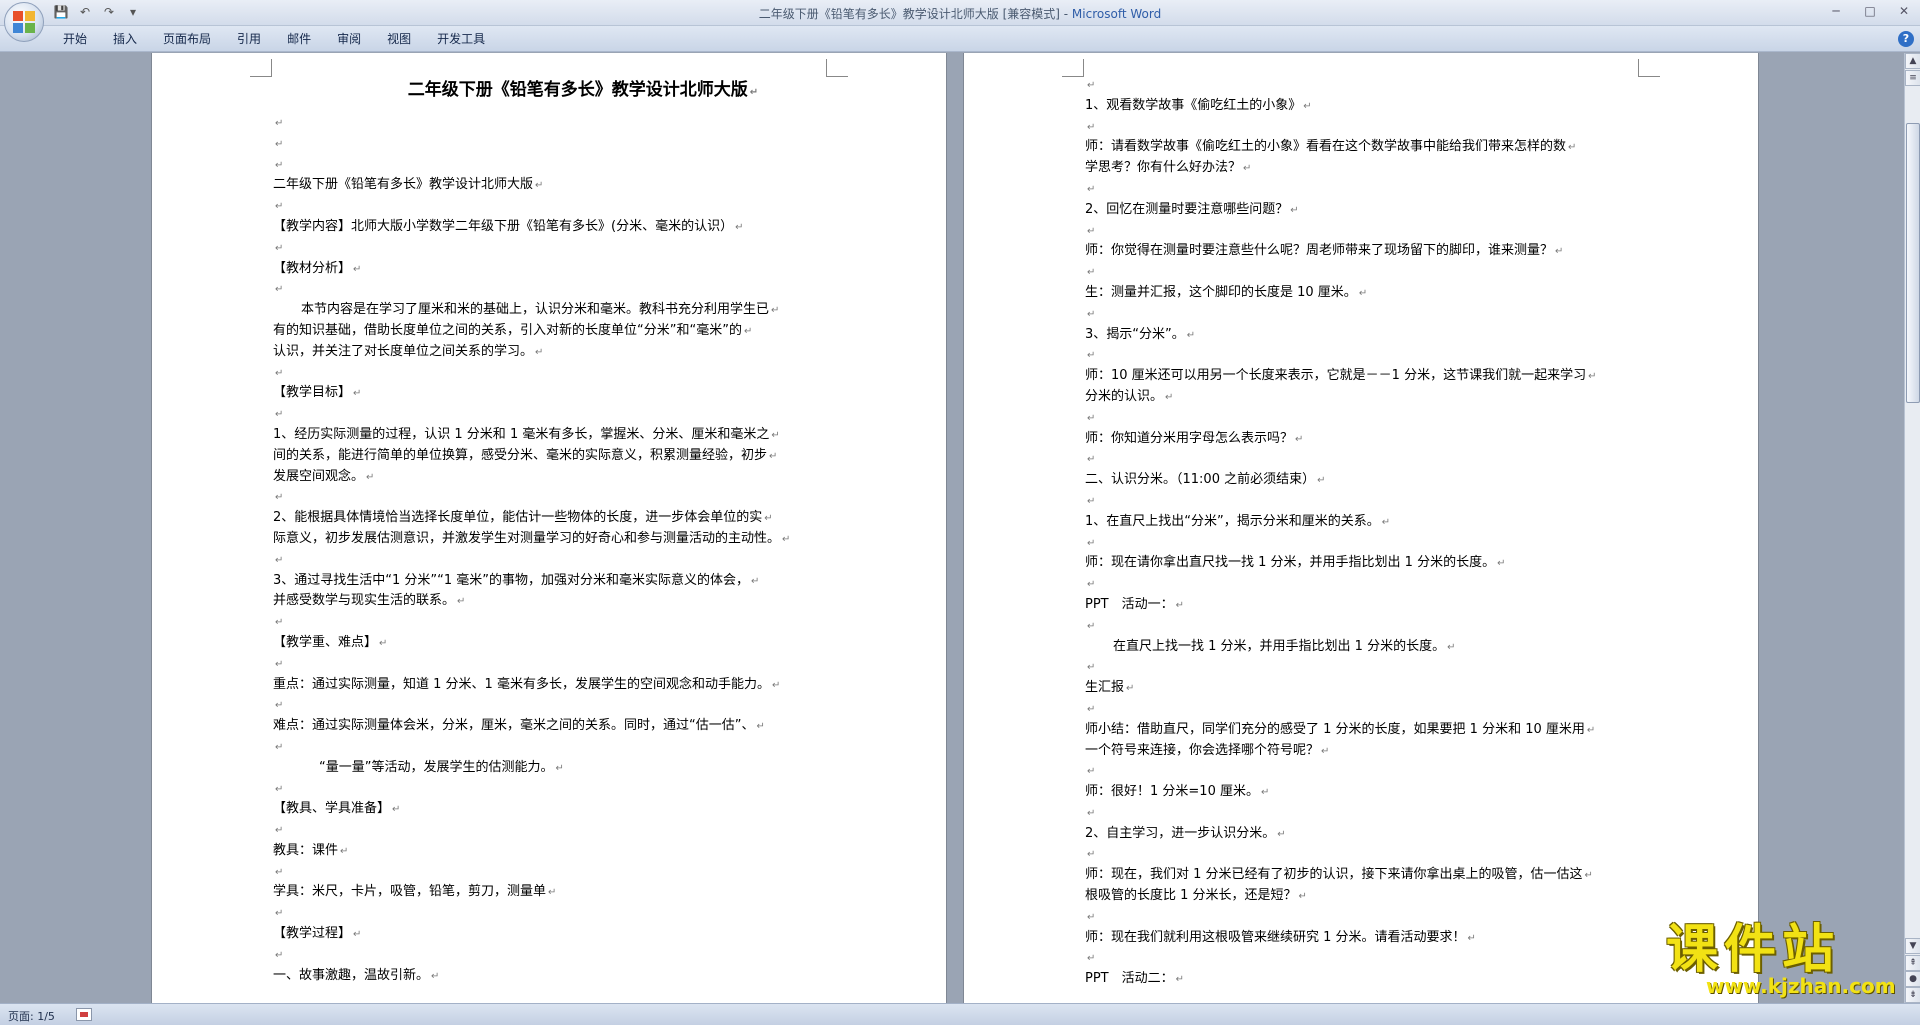  I want to click on tab-6: 视图, so click(399, 39).